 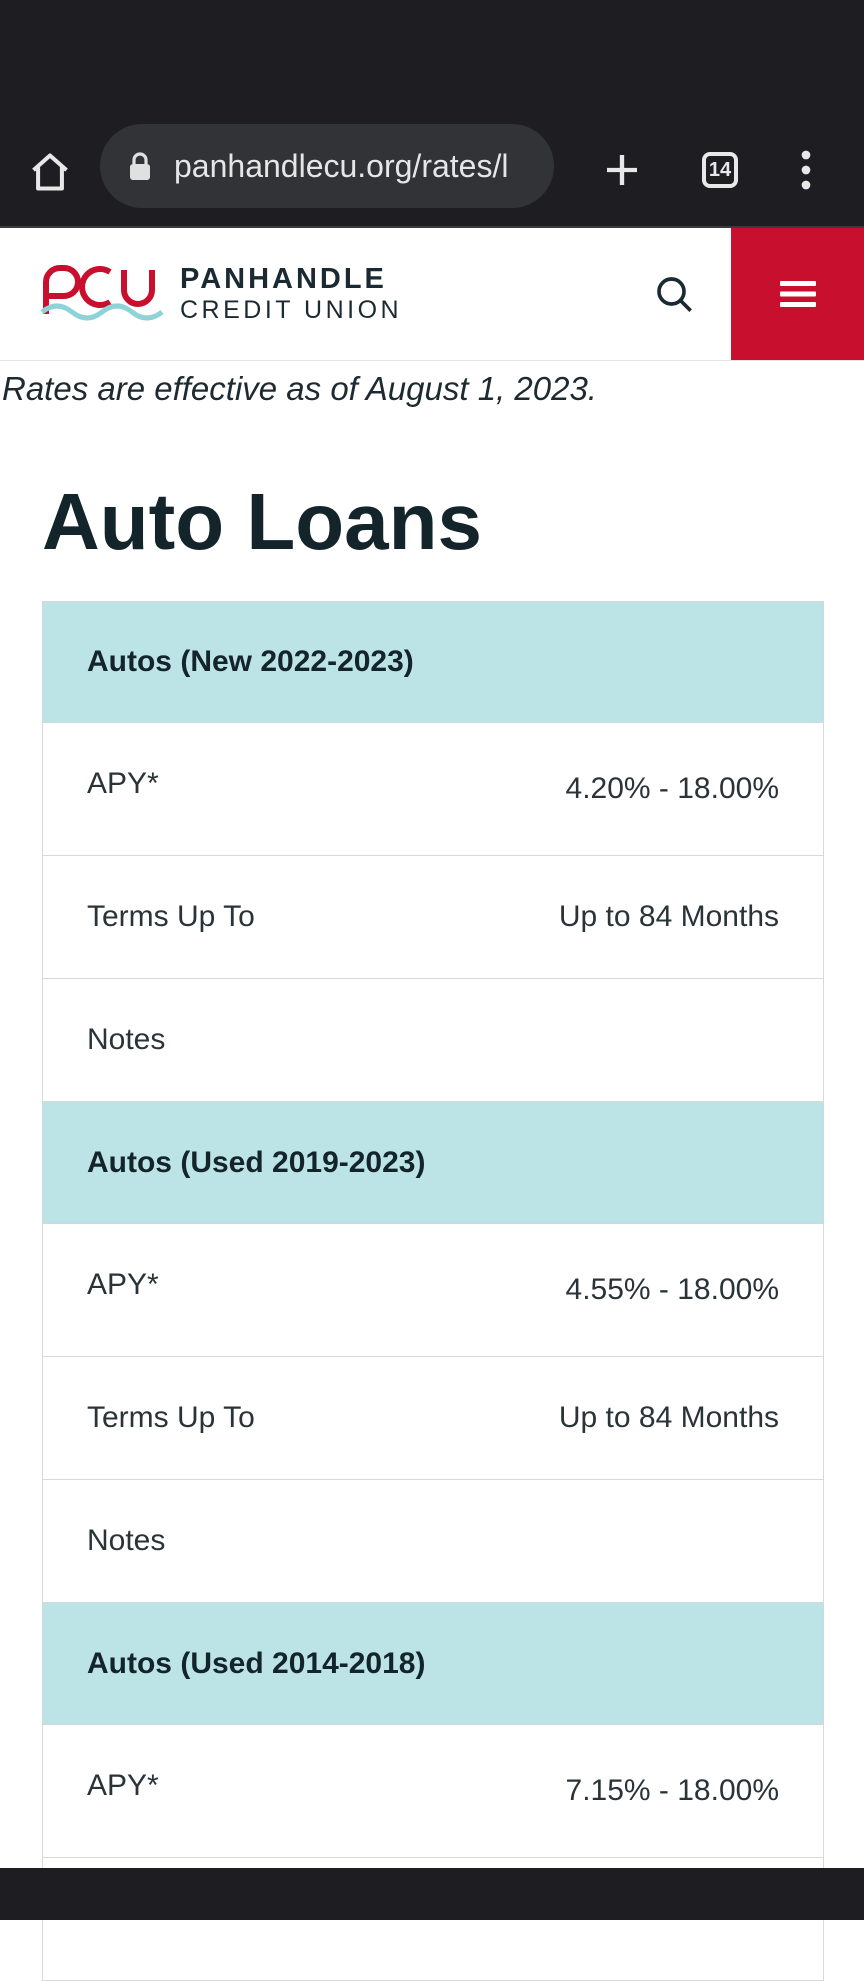 What do you see at coordinates (432, 1894) in the screenshot?
I see `navigation-bar` at bounding box center [432, 1894].